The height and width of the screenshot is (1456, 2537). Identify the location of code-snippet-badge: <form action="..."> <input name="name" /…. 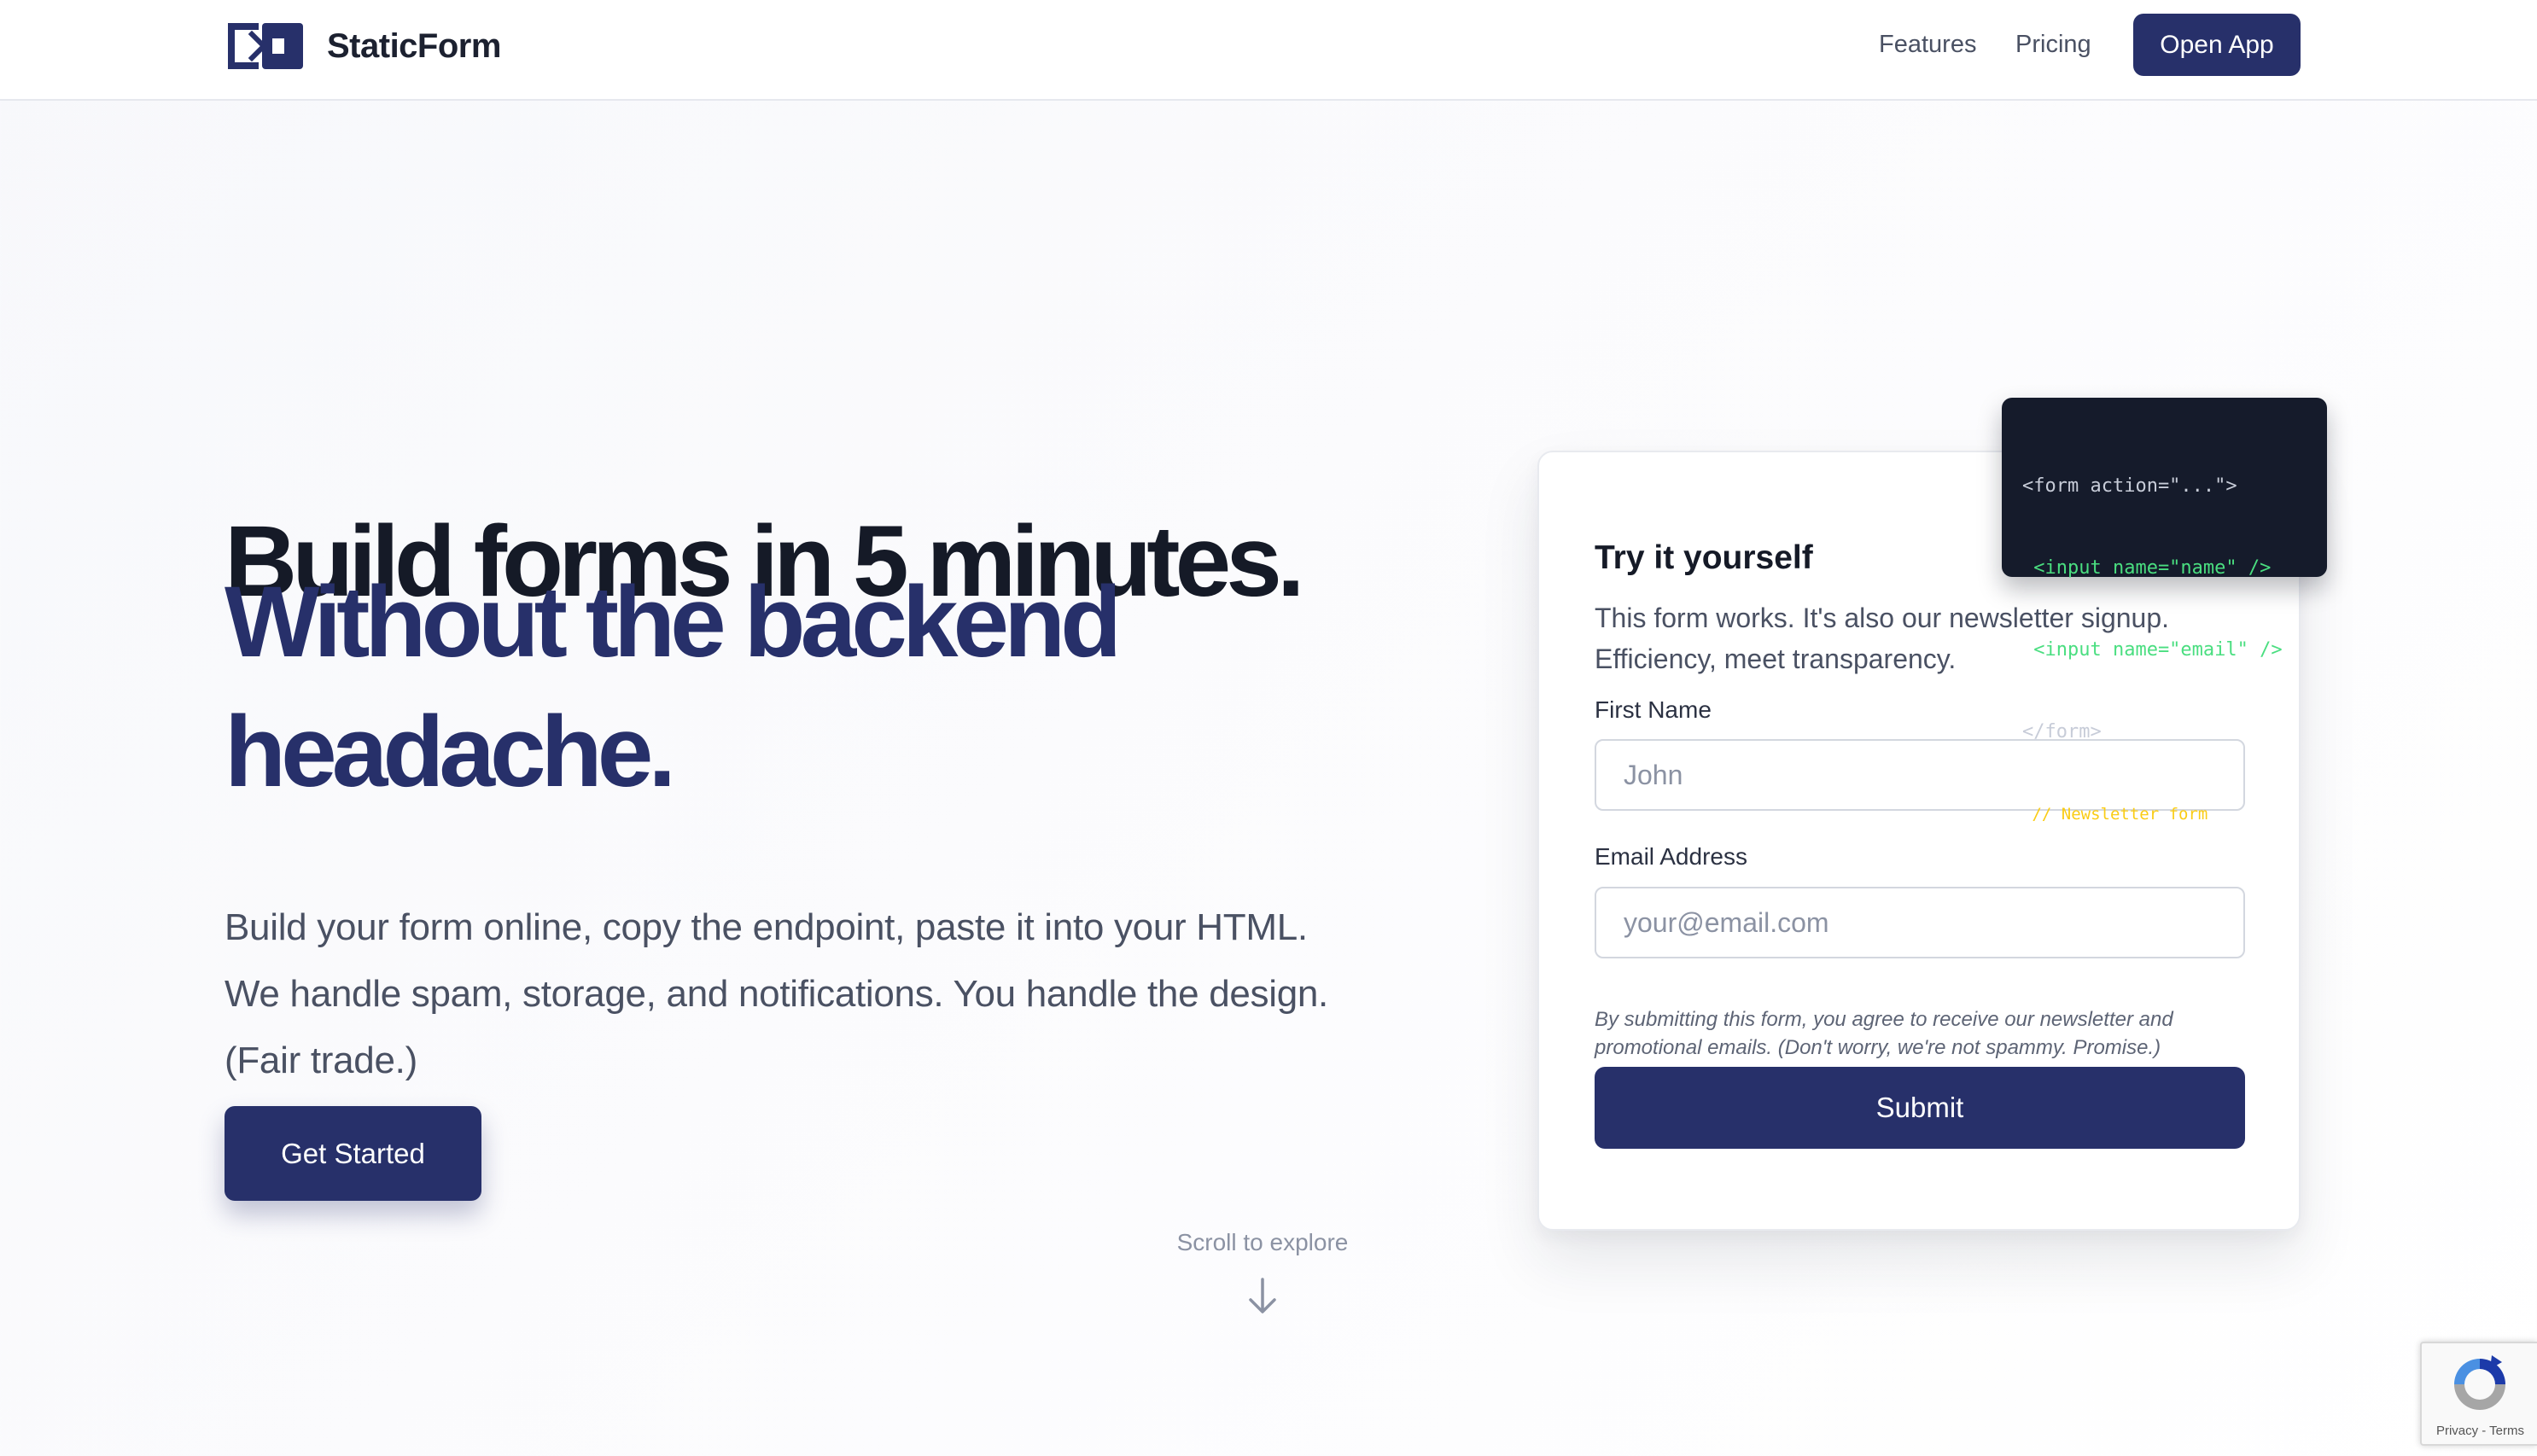
(2164, 611).